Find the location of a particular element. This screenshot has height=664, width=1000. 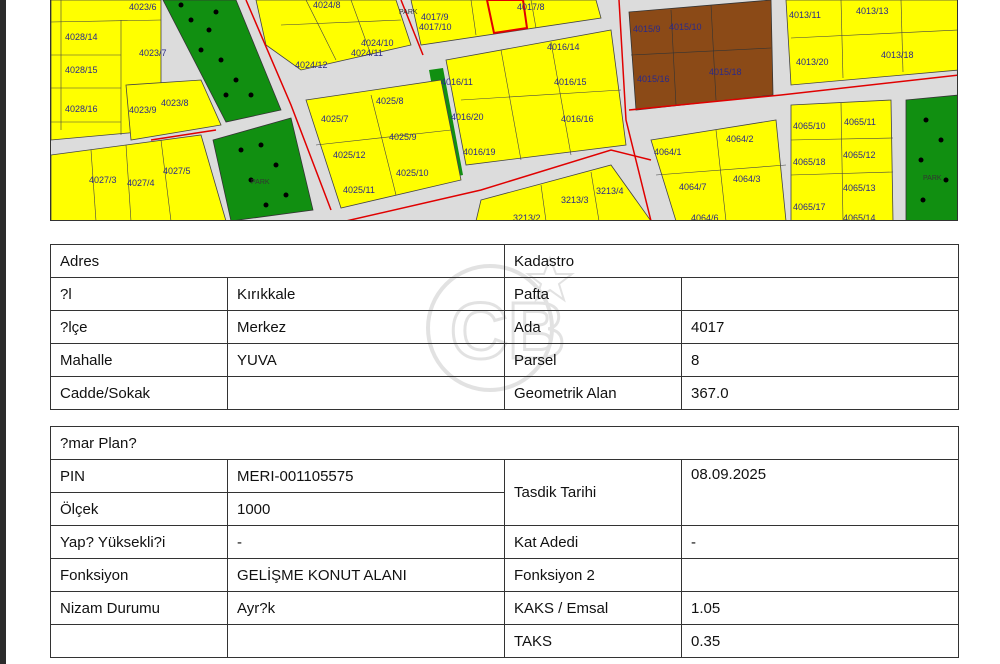

parcel-label: 4064/1 is located at coordinates (668, 152).